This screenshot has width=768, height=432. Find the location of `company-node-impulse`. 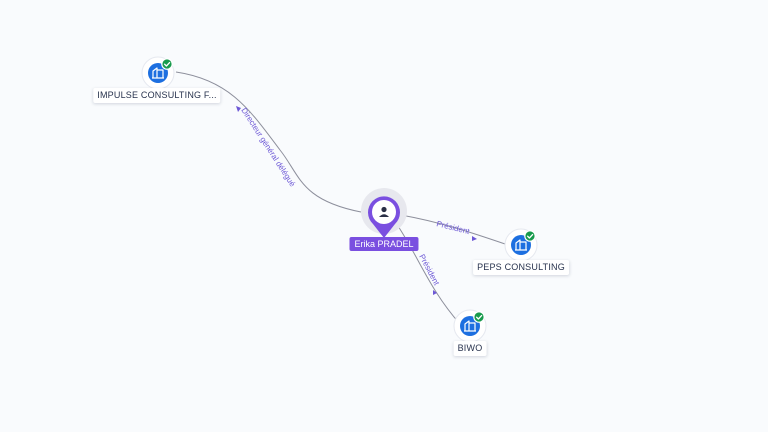

company-node-impulse is located at coordinates (158, 73).